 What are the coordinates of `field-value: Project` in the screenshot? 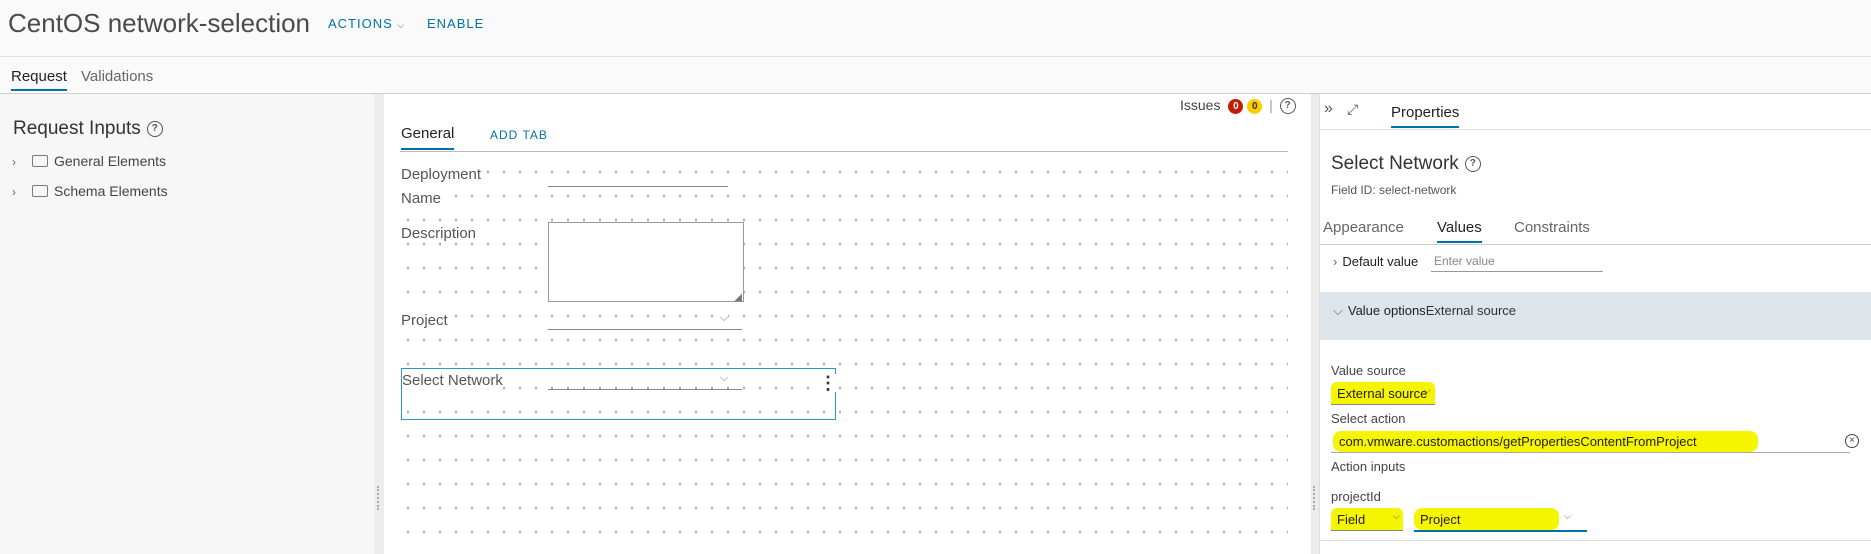 It's located at (1440, 519).